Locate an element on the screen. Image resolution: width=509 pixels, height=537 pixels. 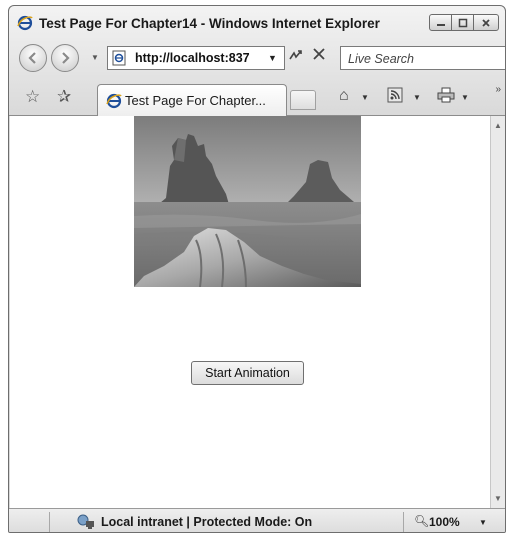
feeds-icon is located at coordinates (395, 97).